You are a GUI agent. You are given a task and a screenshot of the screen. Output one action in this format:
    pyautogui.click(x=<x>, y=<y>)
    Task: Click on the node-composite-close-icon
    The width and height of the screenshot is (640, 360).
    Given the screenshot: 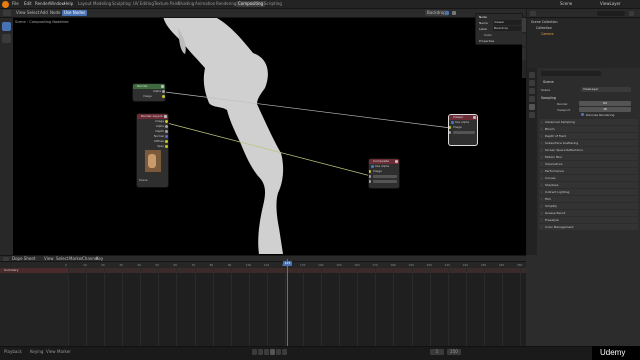 What is the action you would take?
    pyautogui.click(x=396, y=161)
    